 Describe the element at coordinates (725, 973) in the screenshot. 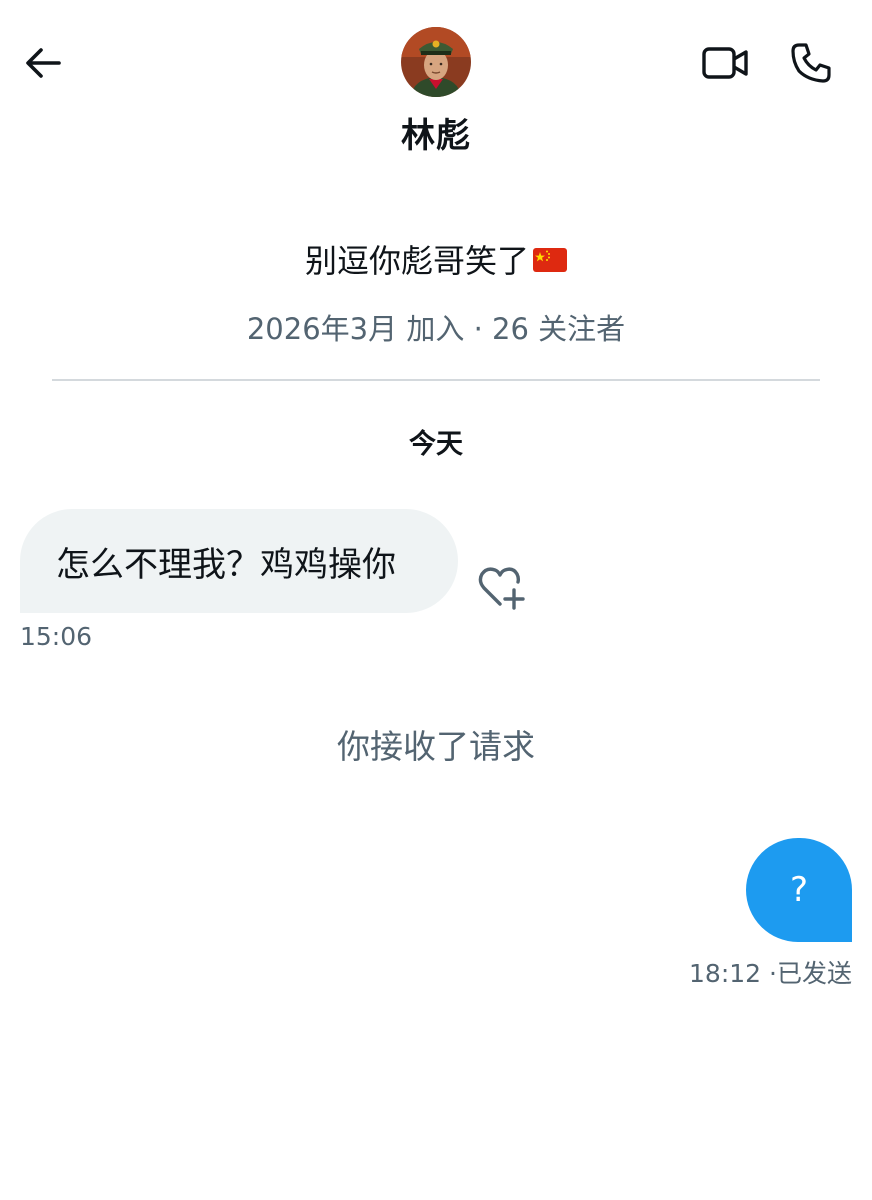

I see `message-timestamp: 18:12` at that location.